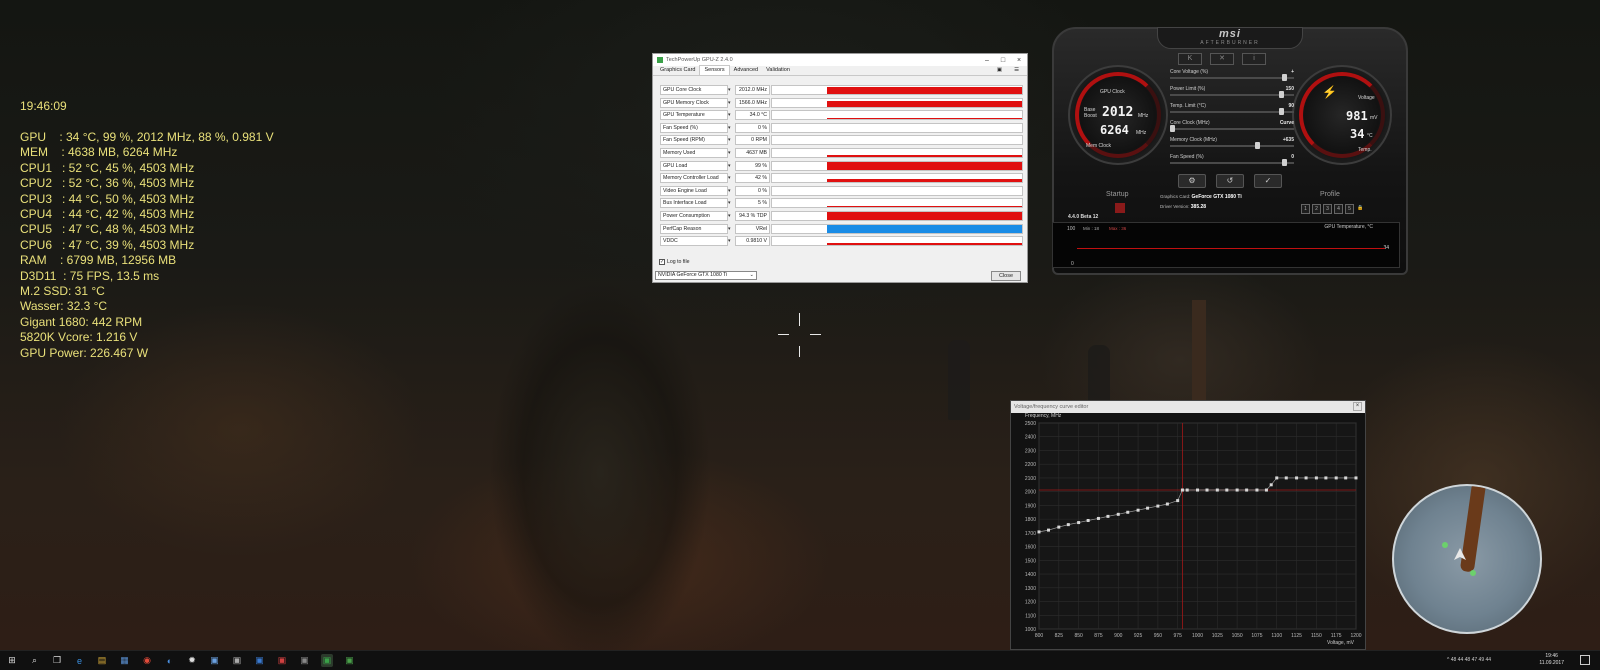  Describe the element at coordinates (147, 660) in the screenshot. I see `chrome-icon: ◉` at that location.